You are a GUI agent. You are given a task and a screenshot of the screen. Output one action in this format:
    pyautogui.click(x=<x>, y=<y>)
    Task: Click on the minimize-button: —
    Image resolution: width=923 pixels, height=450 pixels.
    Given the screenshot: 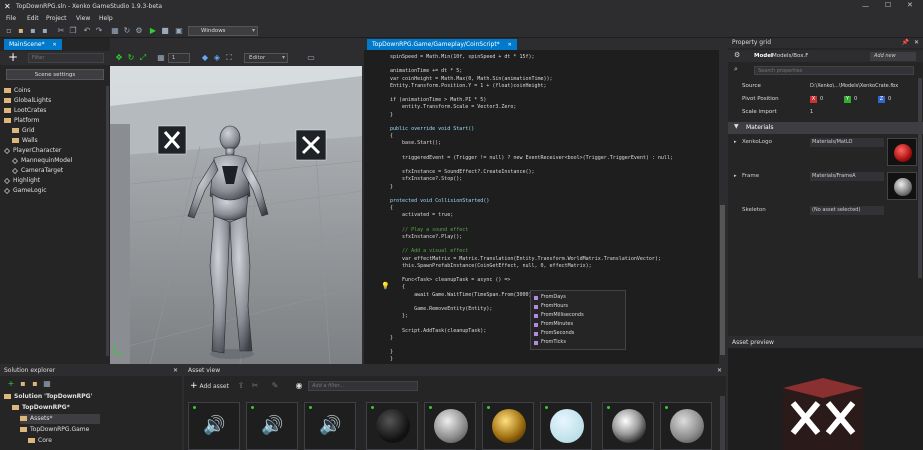 What is the action you would take?
    pyautogui.click(x=865, y=6)
    